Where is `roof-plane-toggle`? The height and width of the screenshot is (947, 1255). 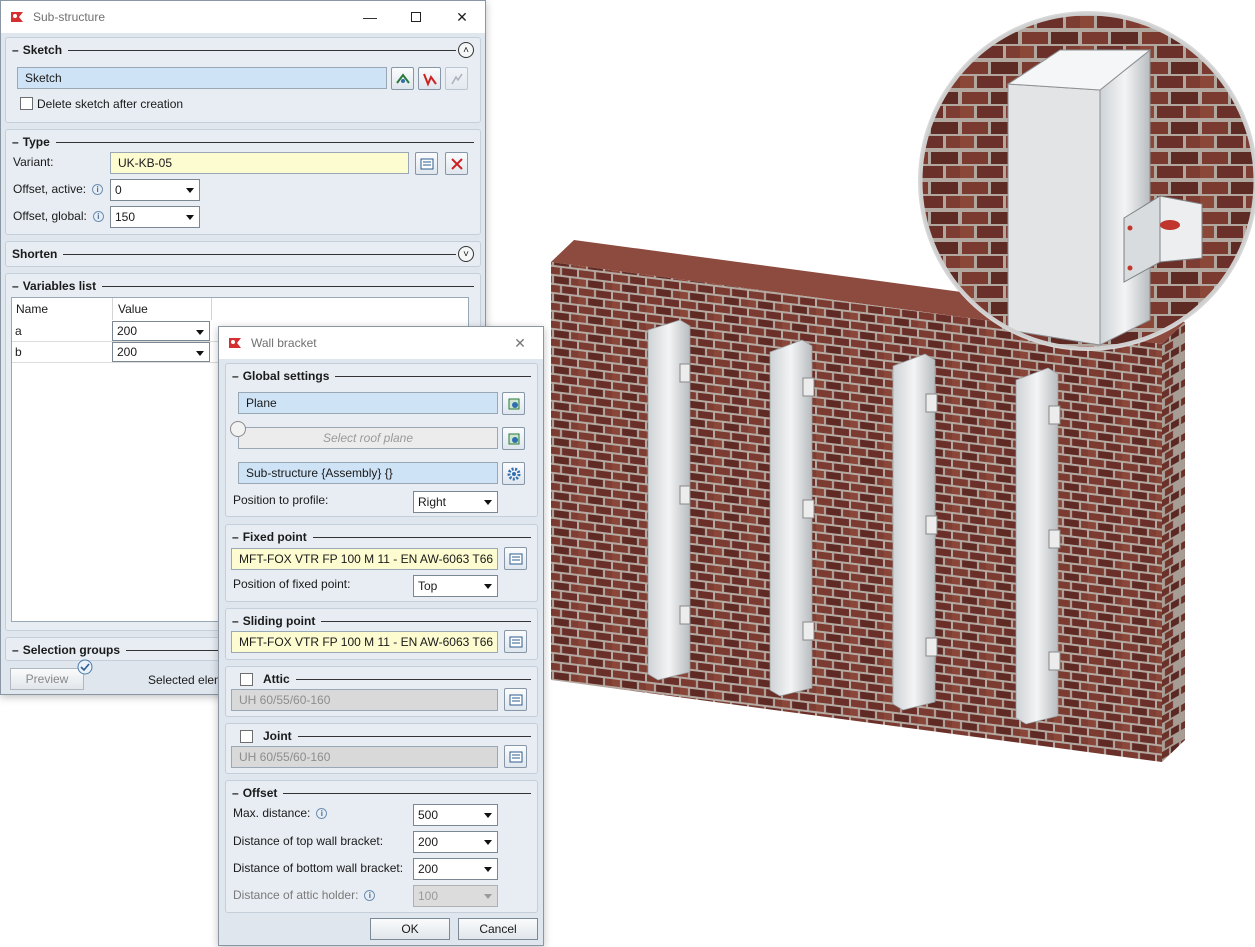 roof-plane-toggle is located at coordinates (238, 429).